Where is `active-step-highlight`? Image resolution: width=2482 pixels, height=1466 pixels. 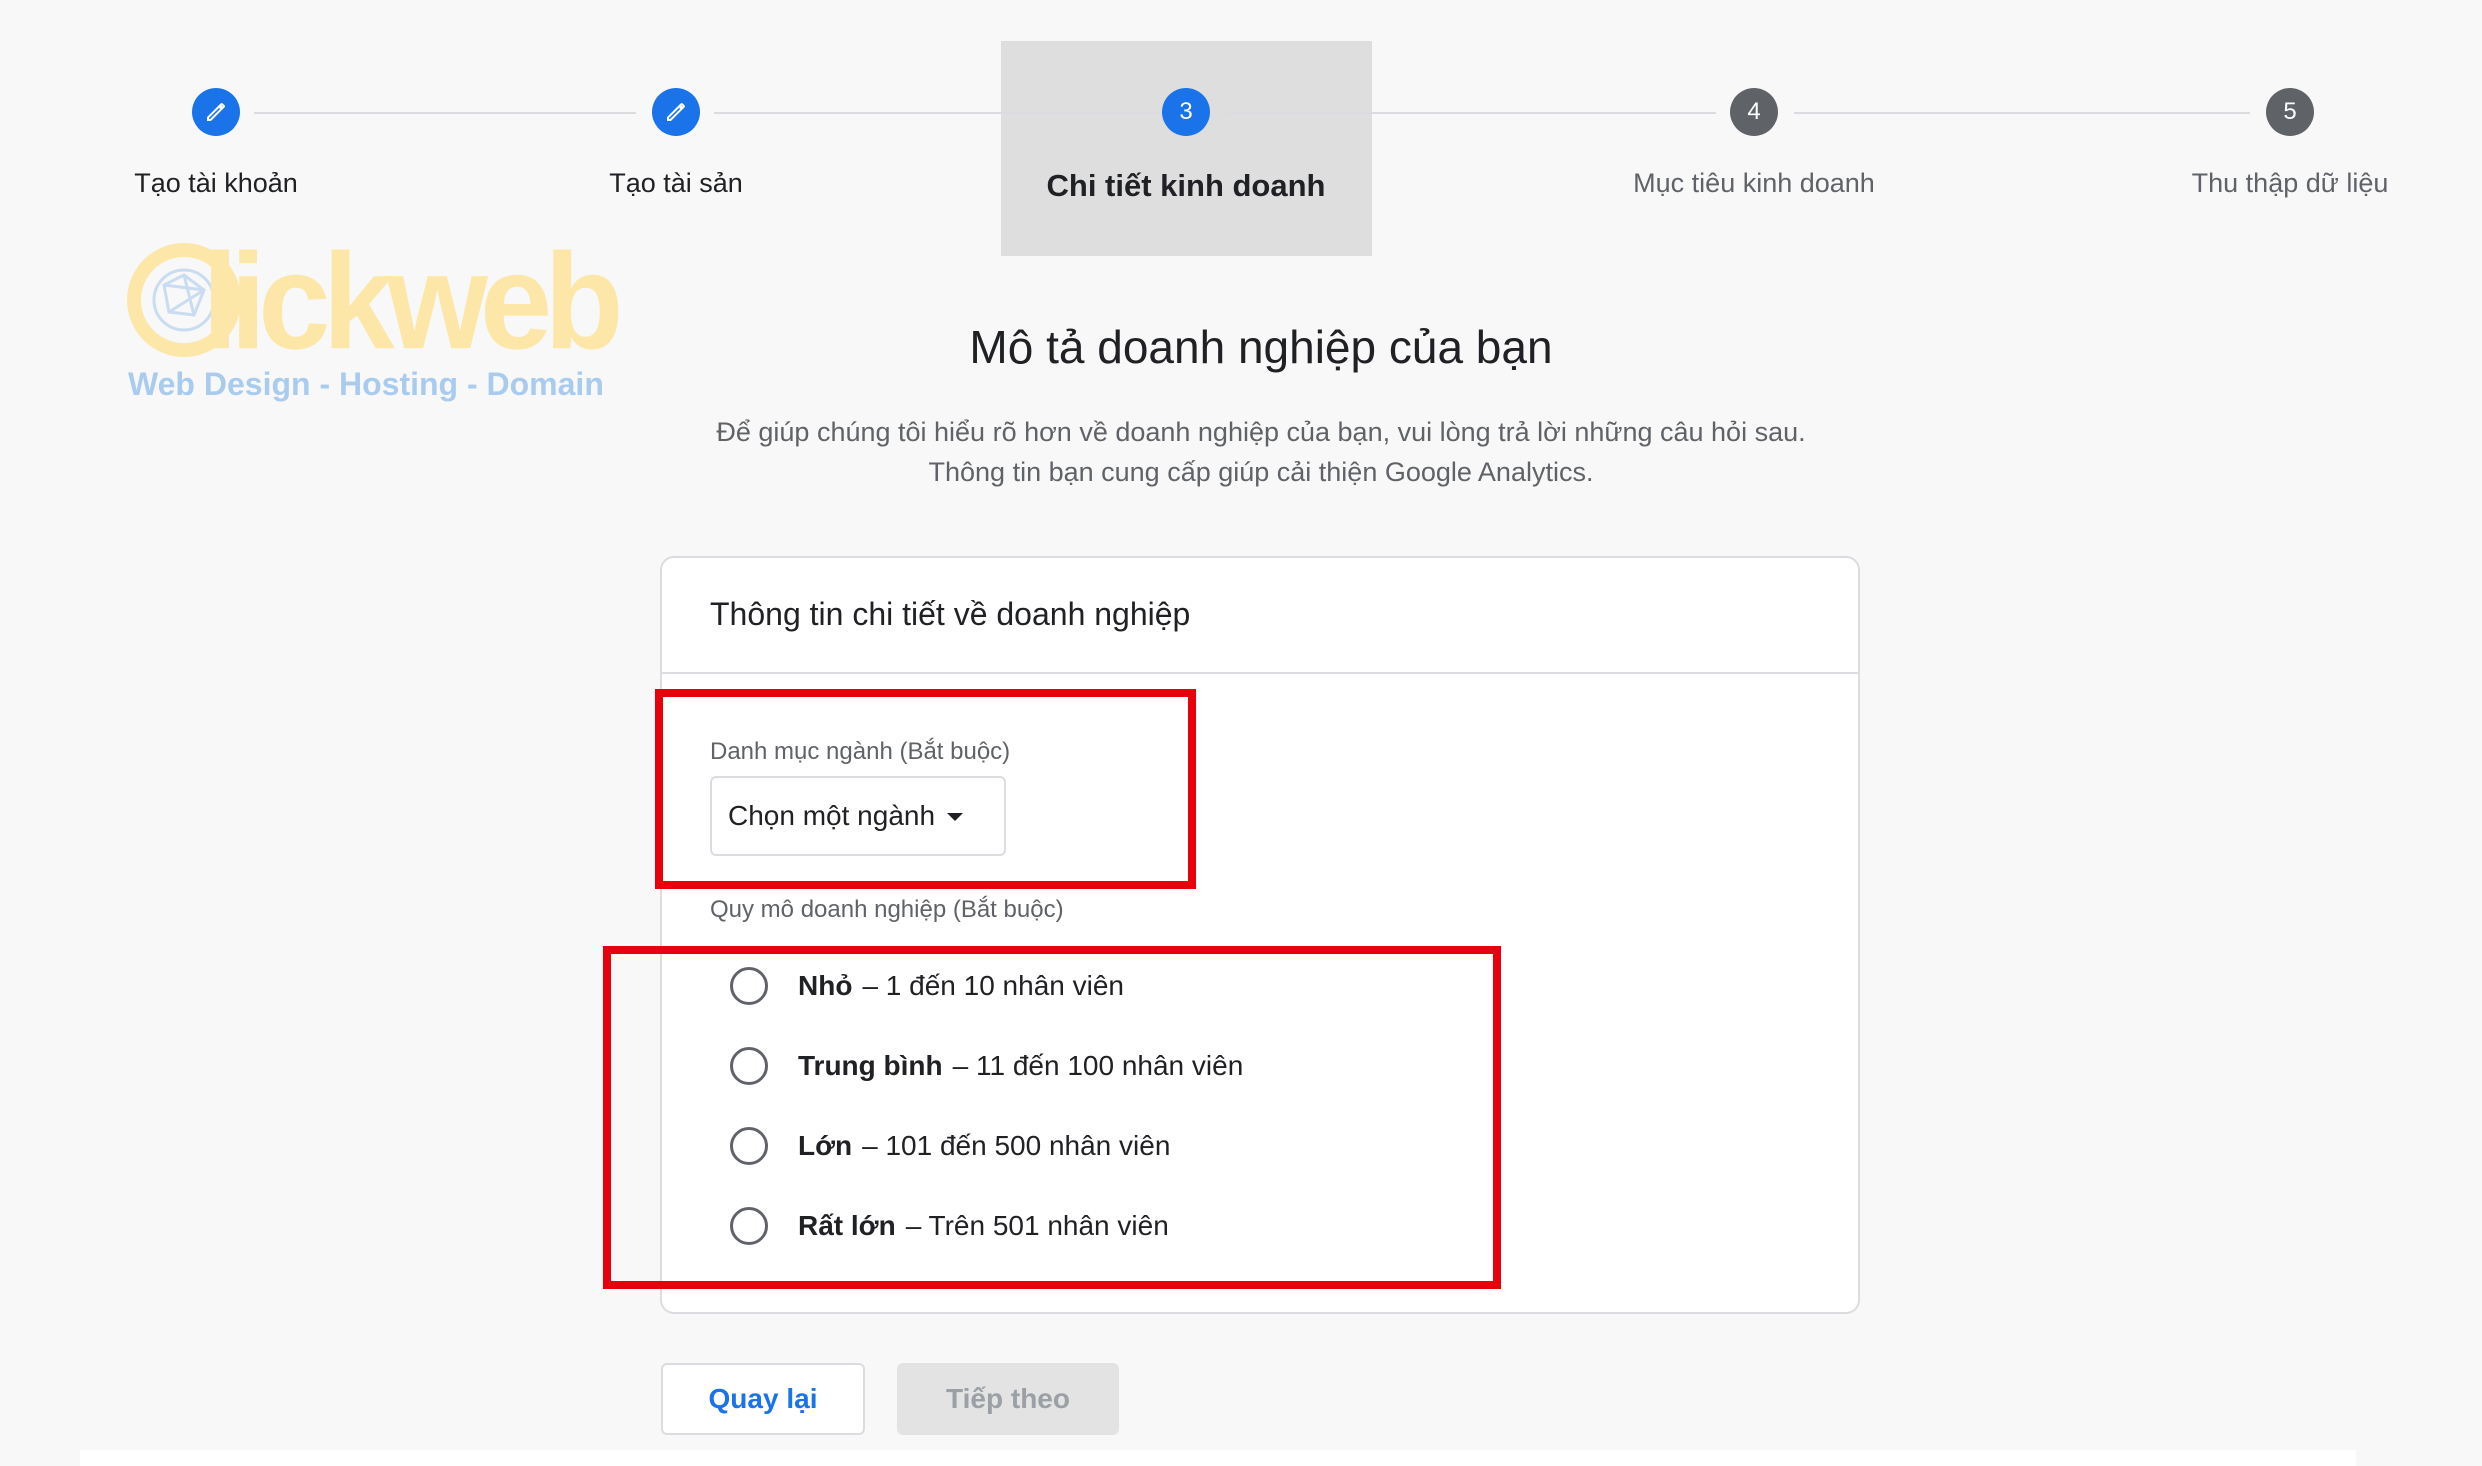
active-step-highlight is located at coordinates (1186, 148).